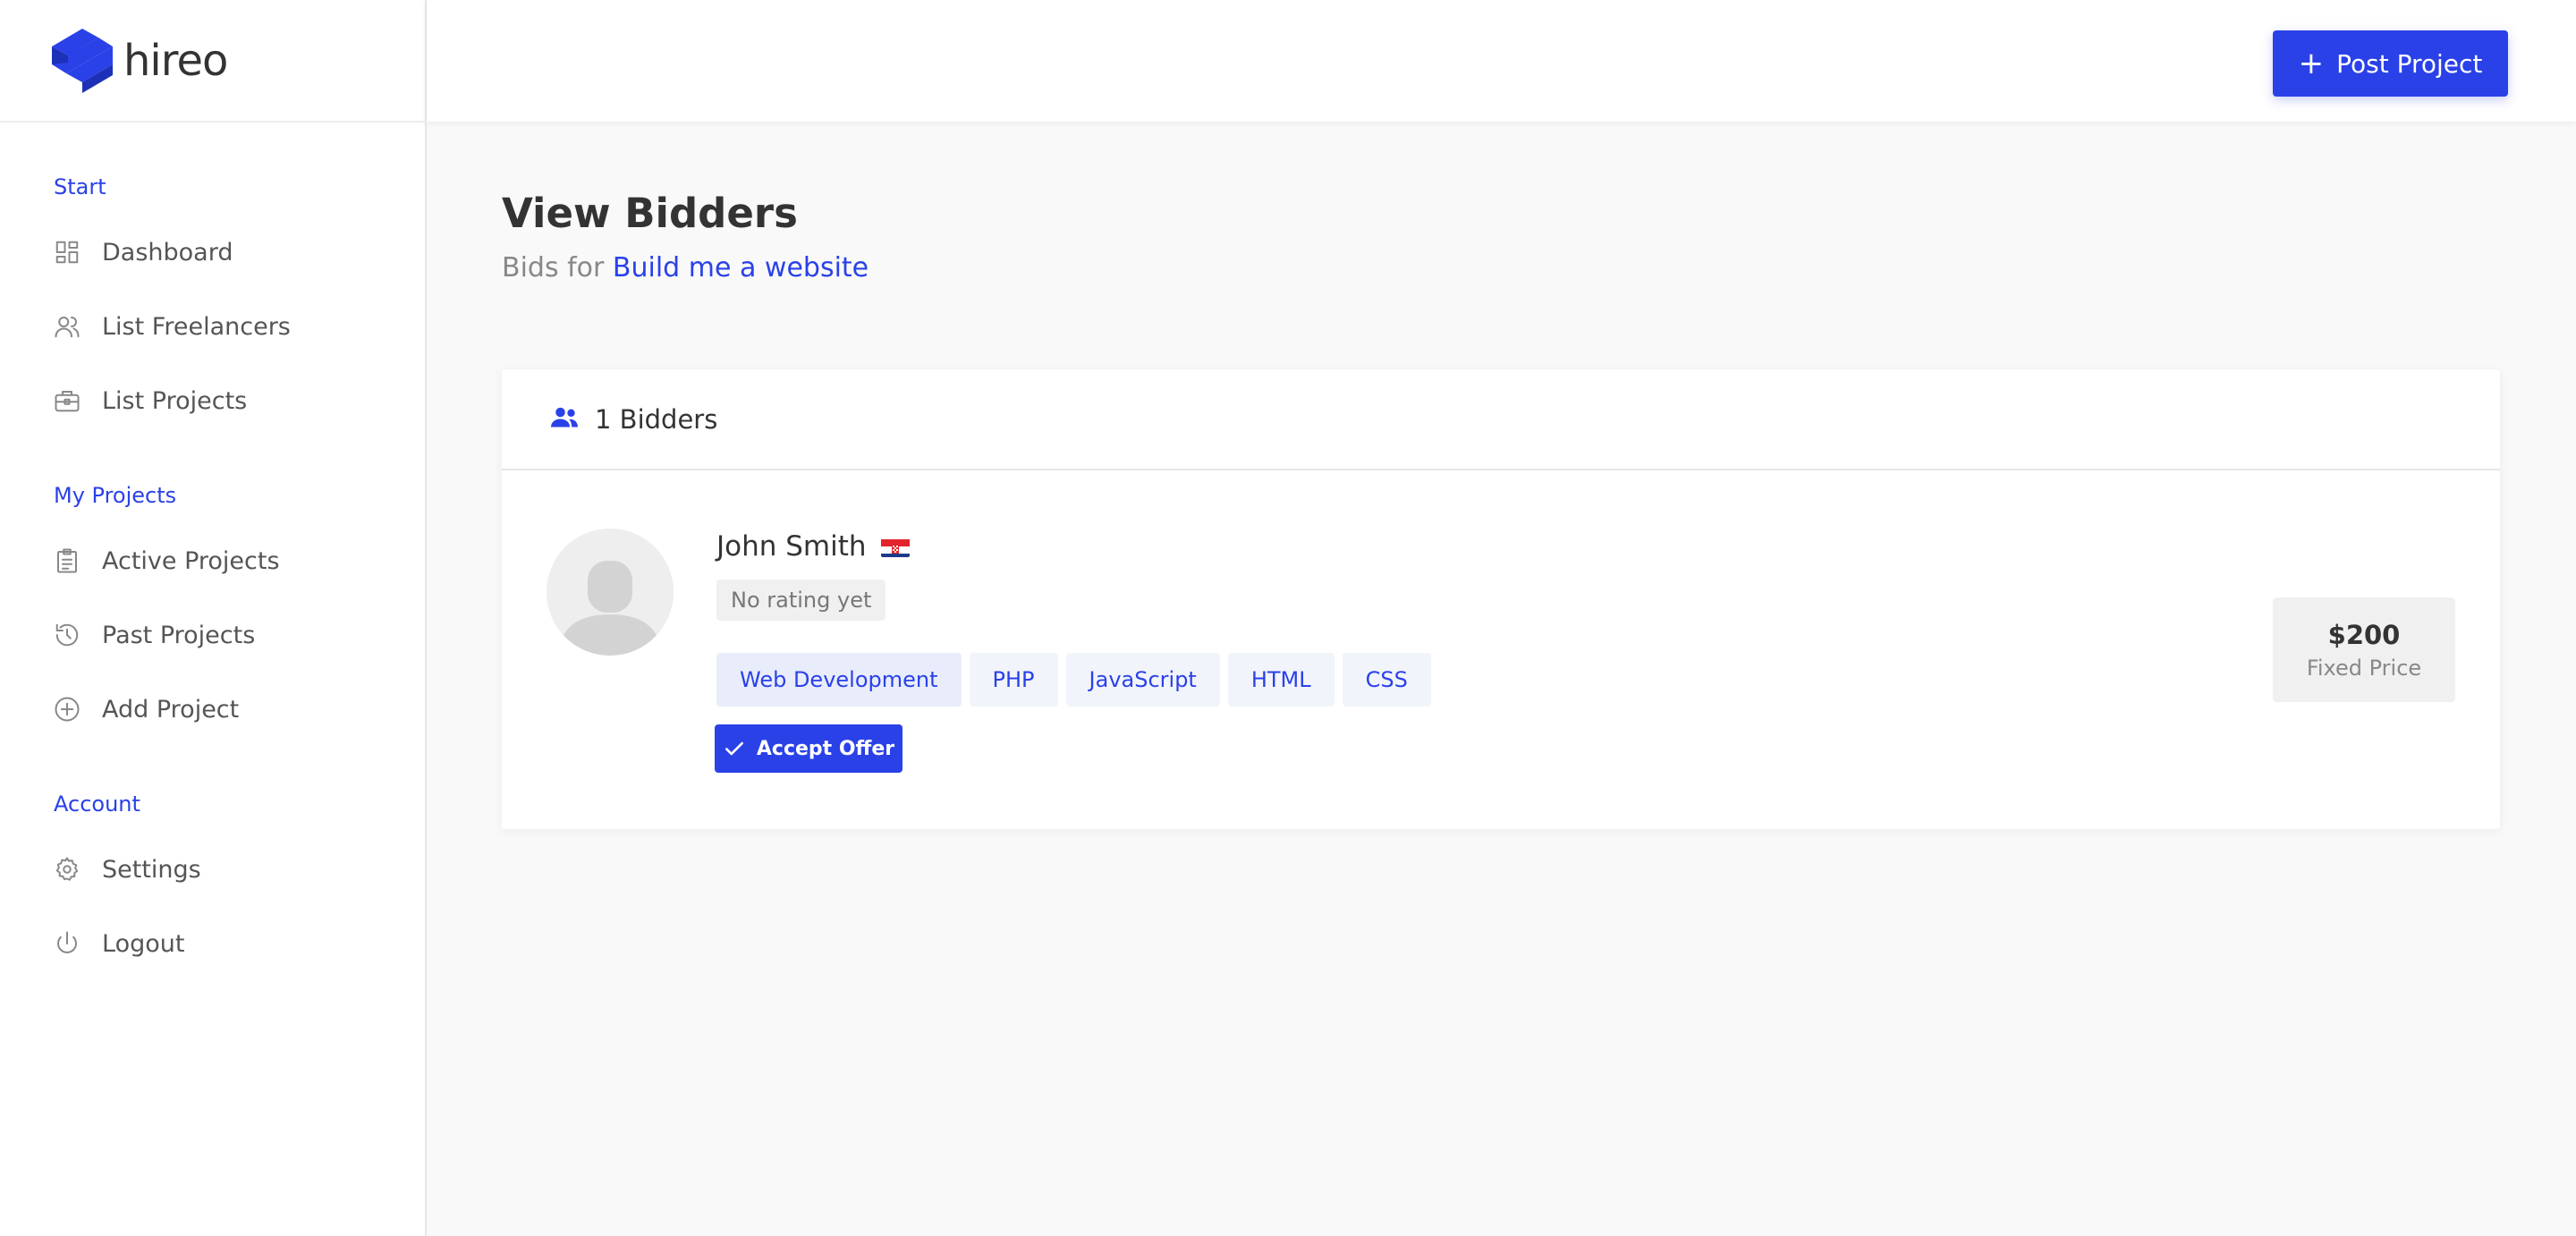  Describe the element at coordinates (839, 680) in the screenshot. I see `skill-tag: Web Development` at that location.